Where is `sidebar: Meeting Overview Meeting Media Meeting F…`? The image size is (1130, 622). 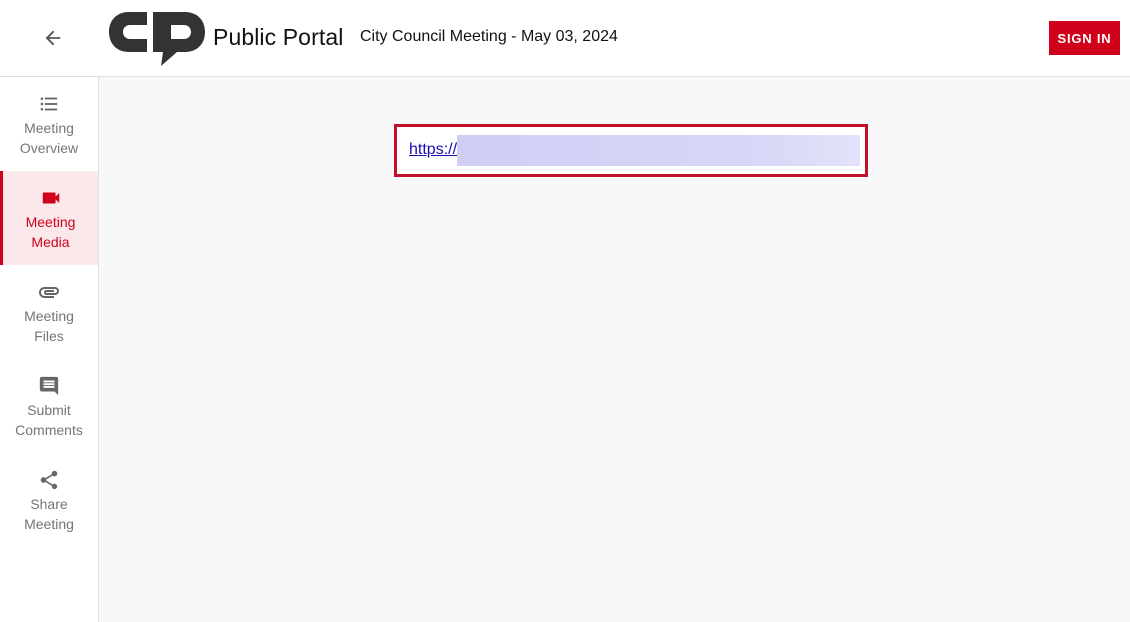 sidebar: Meeting Overview Meeting Media Meeting F… is located at coordinates (49, 349).